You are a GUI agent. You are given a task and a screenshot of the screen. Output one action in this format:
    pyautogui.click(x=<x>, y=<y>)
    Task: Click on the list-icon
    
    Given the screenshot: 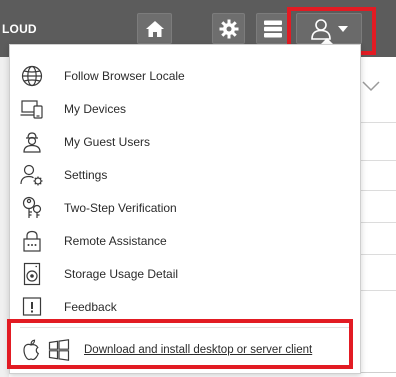 What is the action you would take?
    pyautogui.click(x=272, y=28)
    